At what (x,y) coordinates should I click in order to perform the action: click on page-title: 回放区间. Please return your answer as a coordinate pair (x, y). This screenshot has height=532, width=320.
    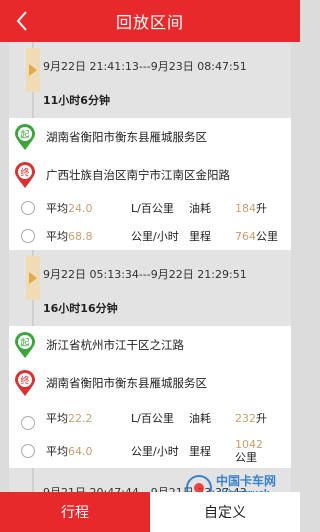
    Looking at the image, I should click on (149, 22).